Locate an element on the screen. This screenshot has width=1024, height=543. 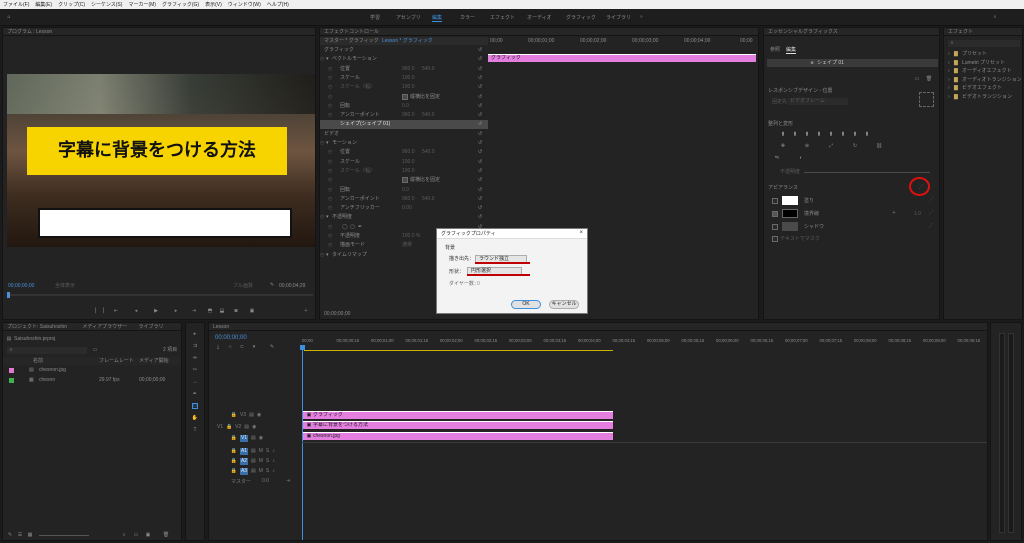
timeline-title: Lesson is located at coordinates (598, 327).